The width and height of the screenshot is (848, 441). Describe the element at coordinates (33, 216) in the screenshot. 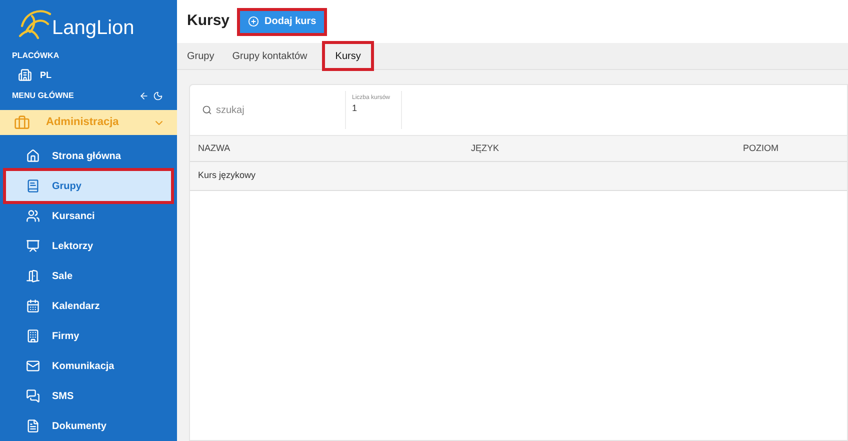

I see `users-icon` at that location.